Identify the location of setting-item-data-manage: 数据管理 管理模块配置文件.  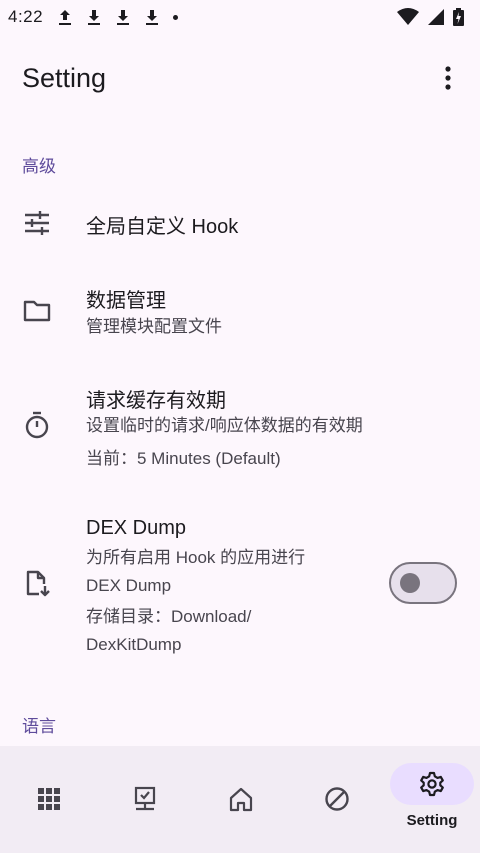
(240, 311).